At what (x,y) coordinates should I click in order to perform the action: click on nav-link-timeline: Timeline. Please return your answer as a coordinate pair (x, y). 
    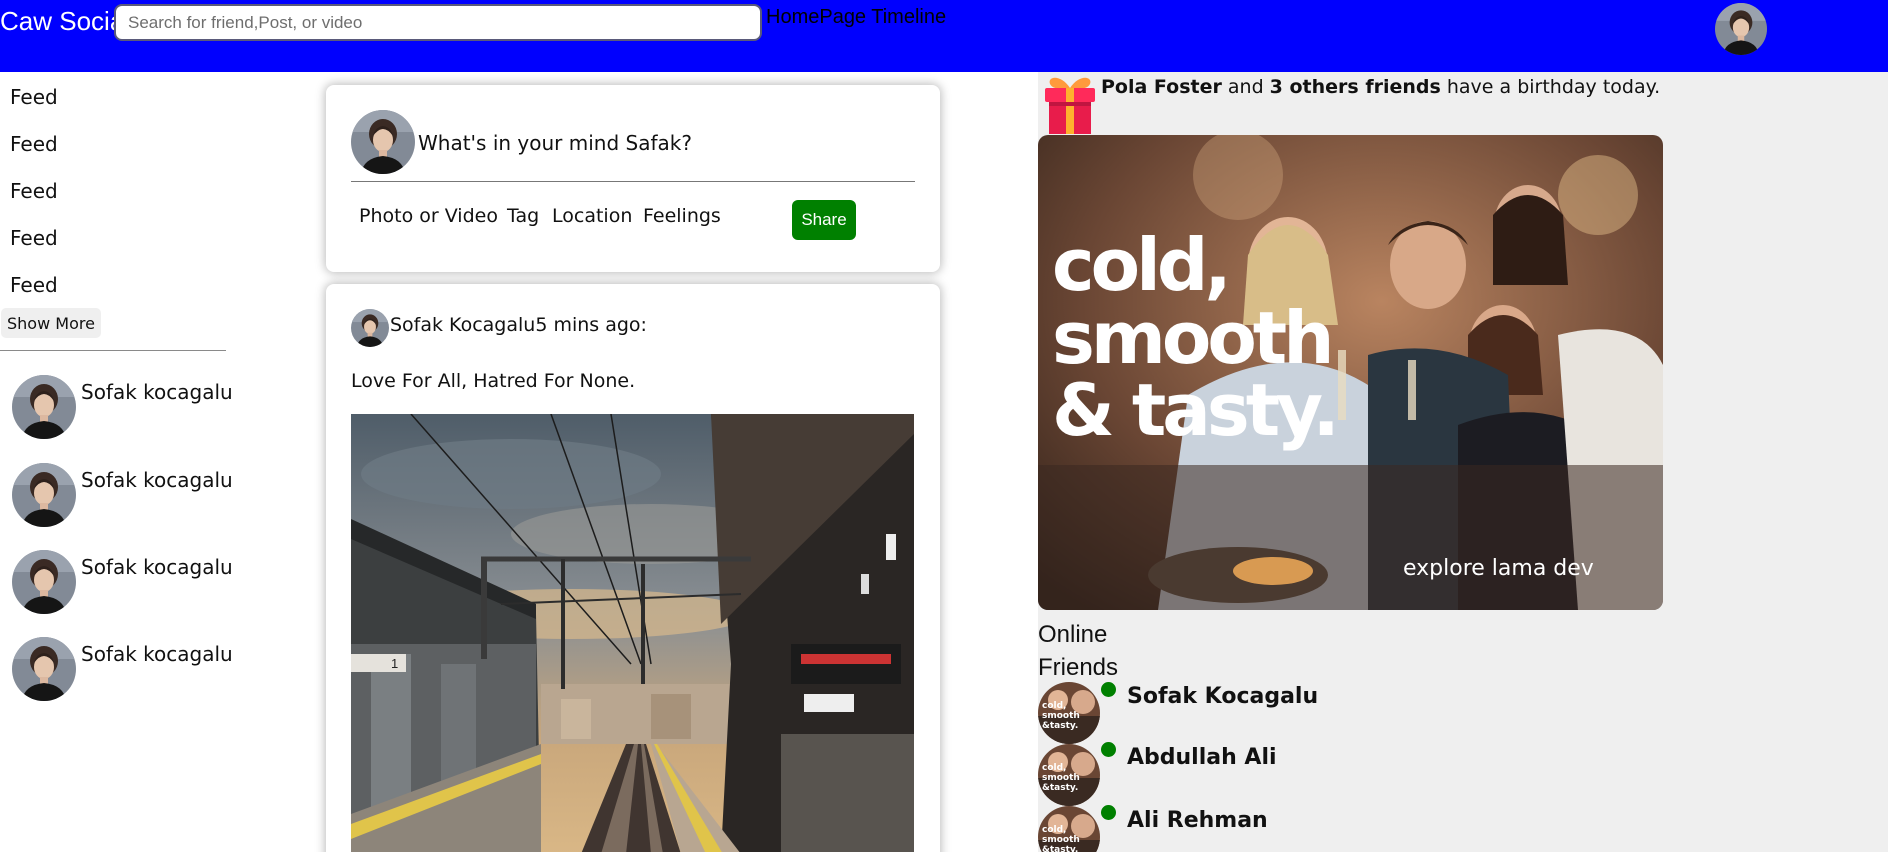
    Looking at the image, I should click on (908, 17).